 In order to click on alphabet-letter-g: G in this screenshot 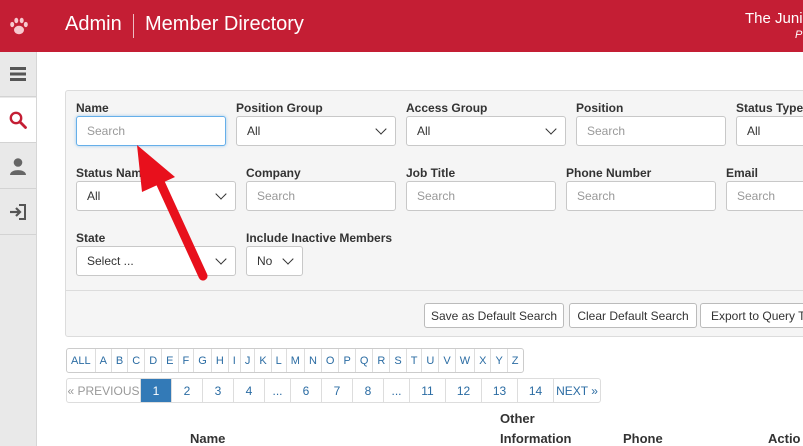, I will do `click(203, 360)`.